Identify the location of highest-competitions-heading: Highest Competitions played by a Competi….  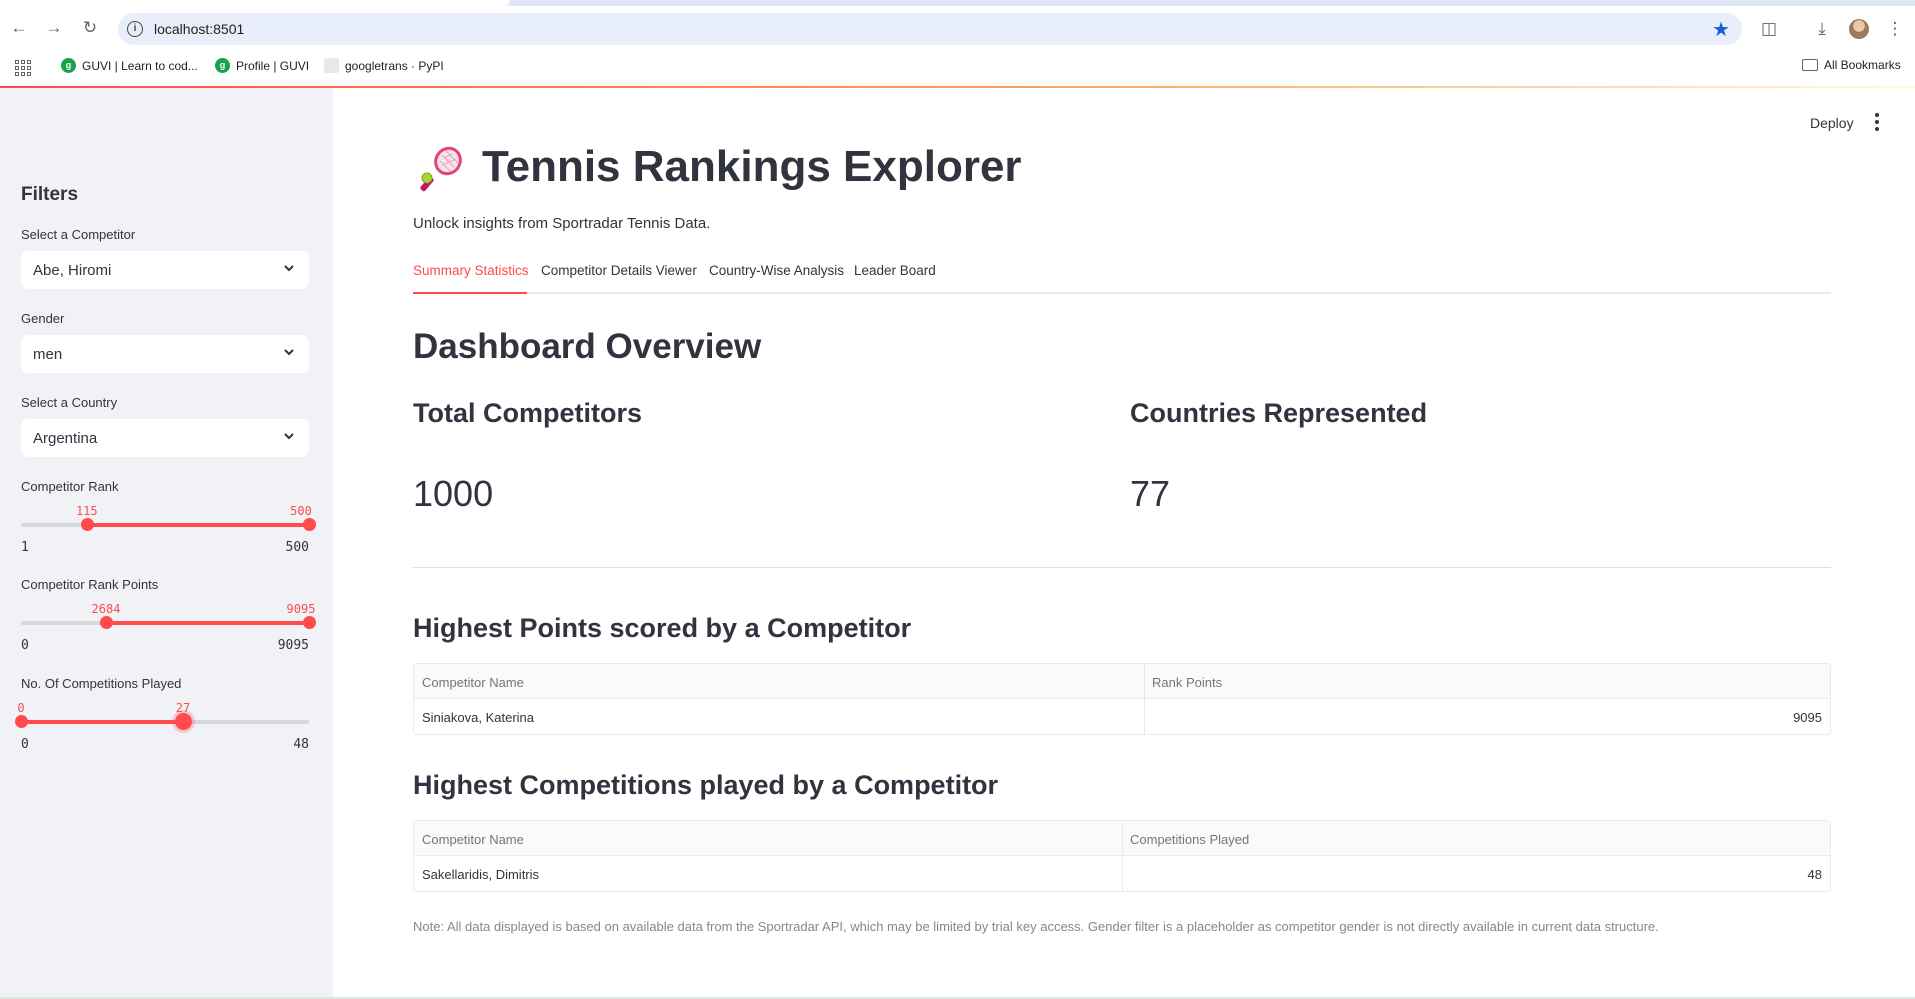
(706, 785).